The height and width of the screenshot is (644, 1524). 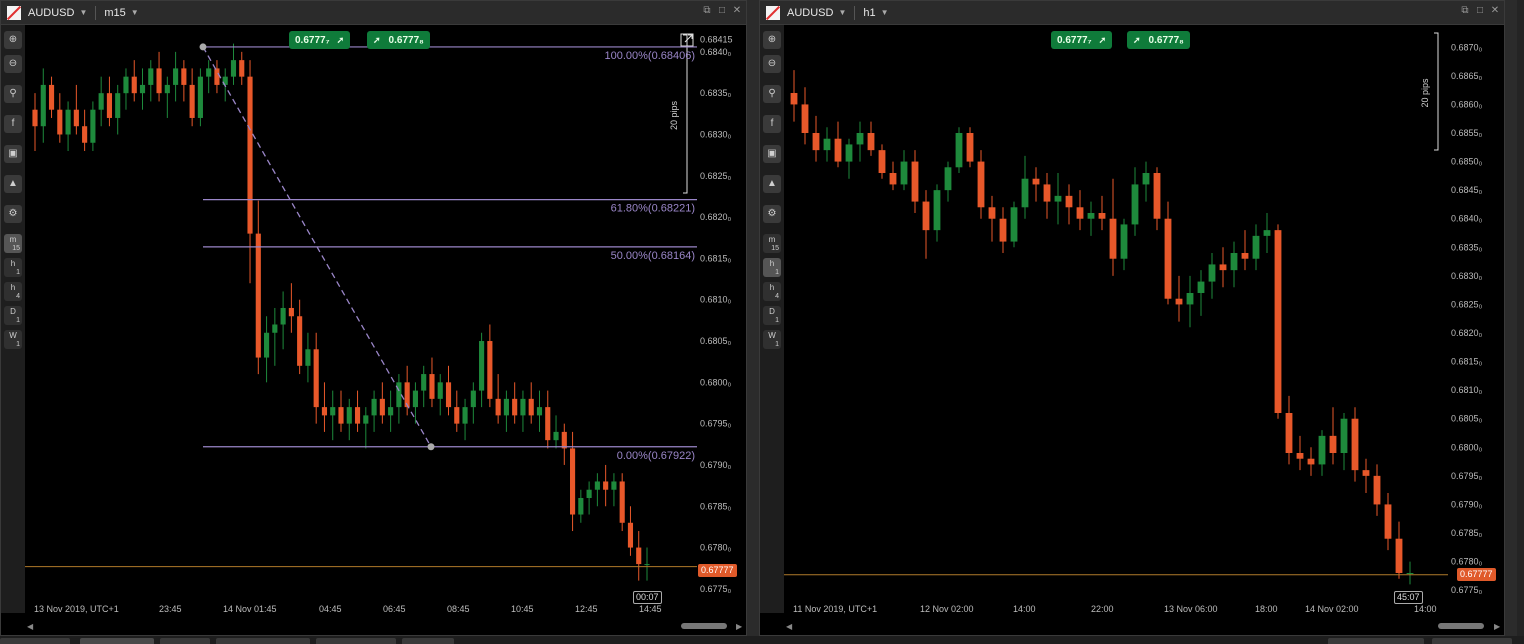 I want to click on price-axis-label: 0.6775₀, so click(x=716, y=589).